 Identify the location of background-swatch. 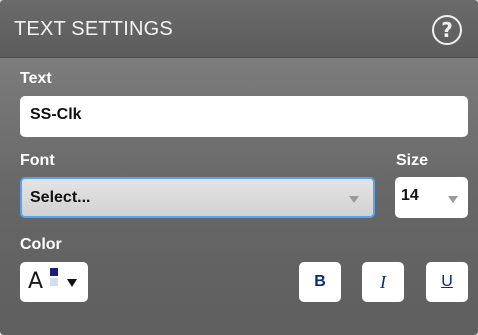
(54, 282).